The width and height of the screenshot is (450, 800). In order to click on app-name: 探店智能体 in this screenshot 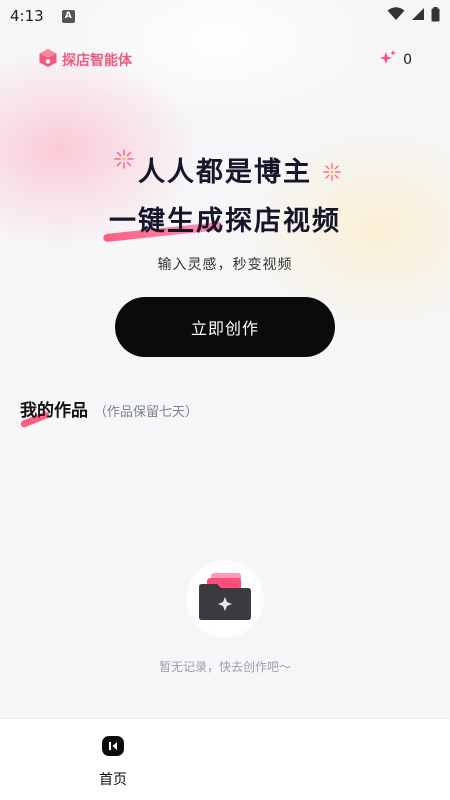, I will do `click(97, 61)`.